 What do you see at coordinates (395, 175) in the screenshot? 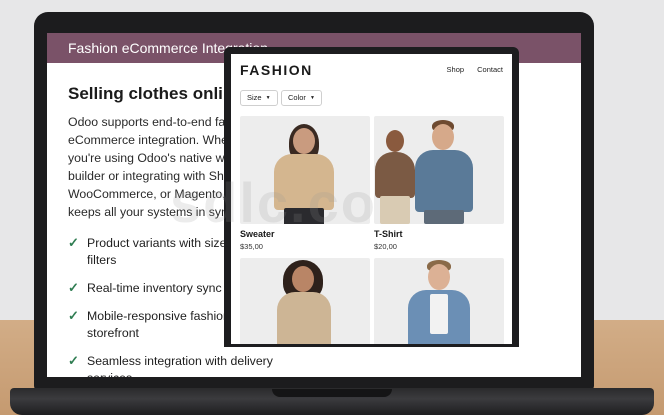
I see `model-tshirt-brown` at bounding box center [395, 175].